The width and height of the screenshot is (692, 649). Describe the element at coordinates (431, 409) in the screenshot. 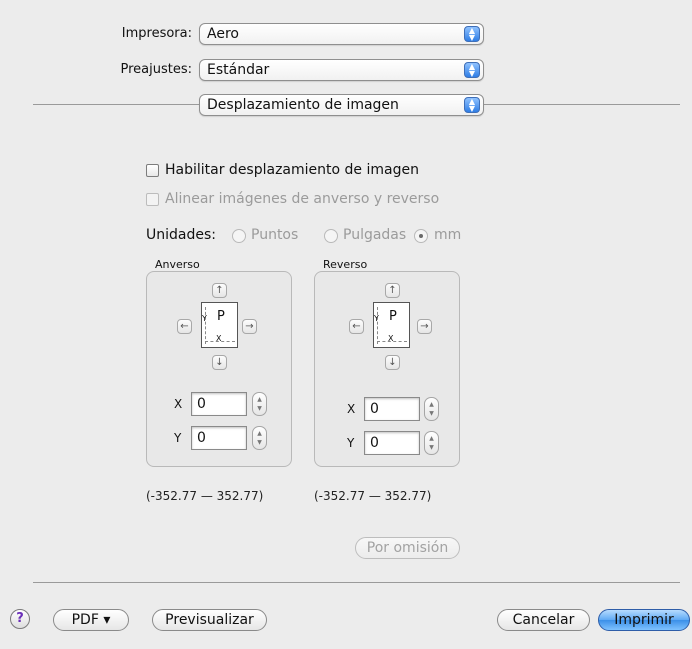

I see `back-x-stepper: ▲ ▼` at that location.